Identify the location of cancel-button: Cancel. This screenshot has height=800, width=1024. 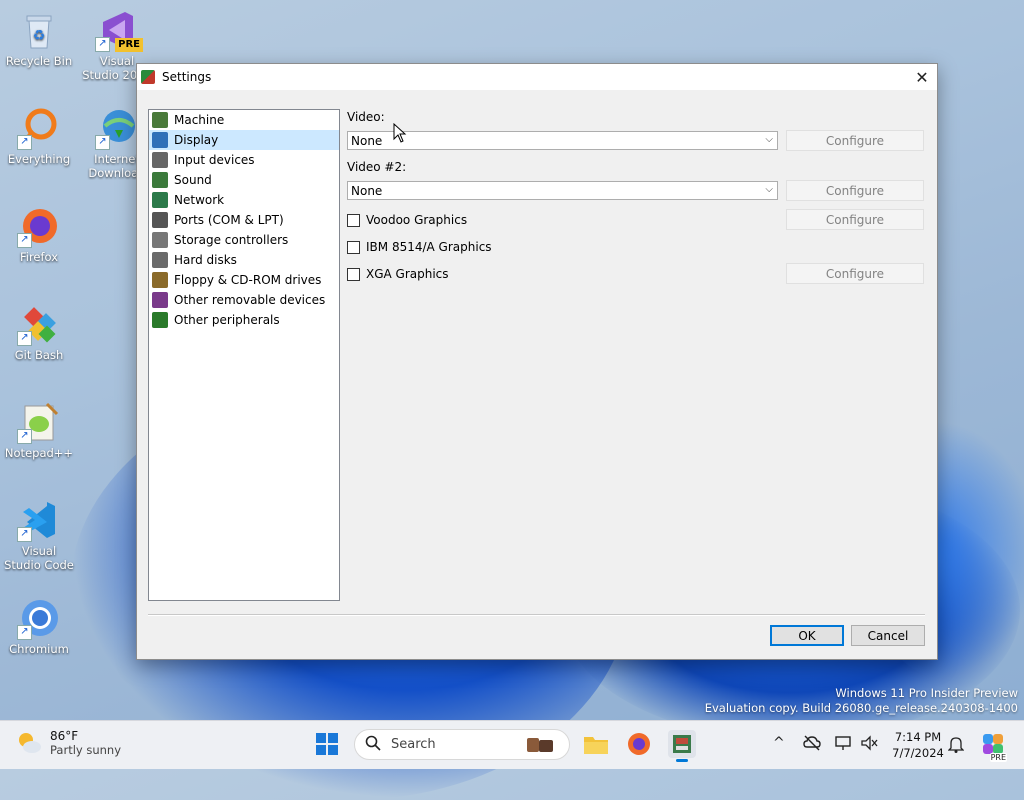
(888, 635).